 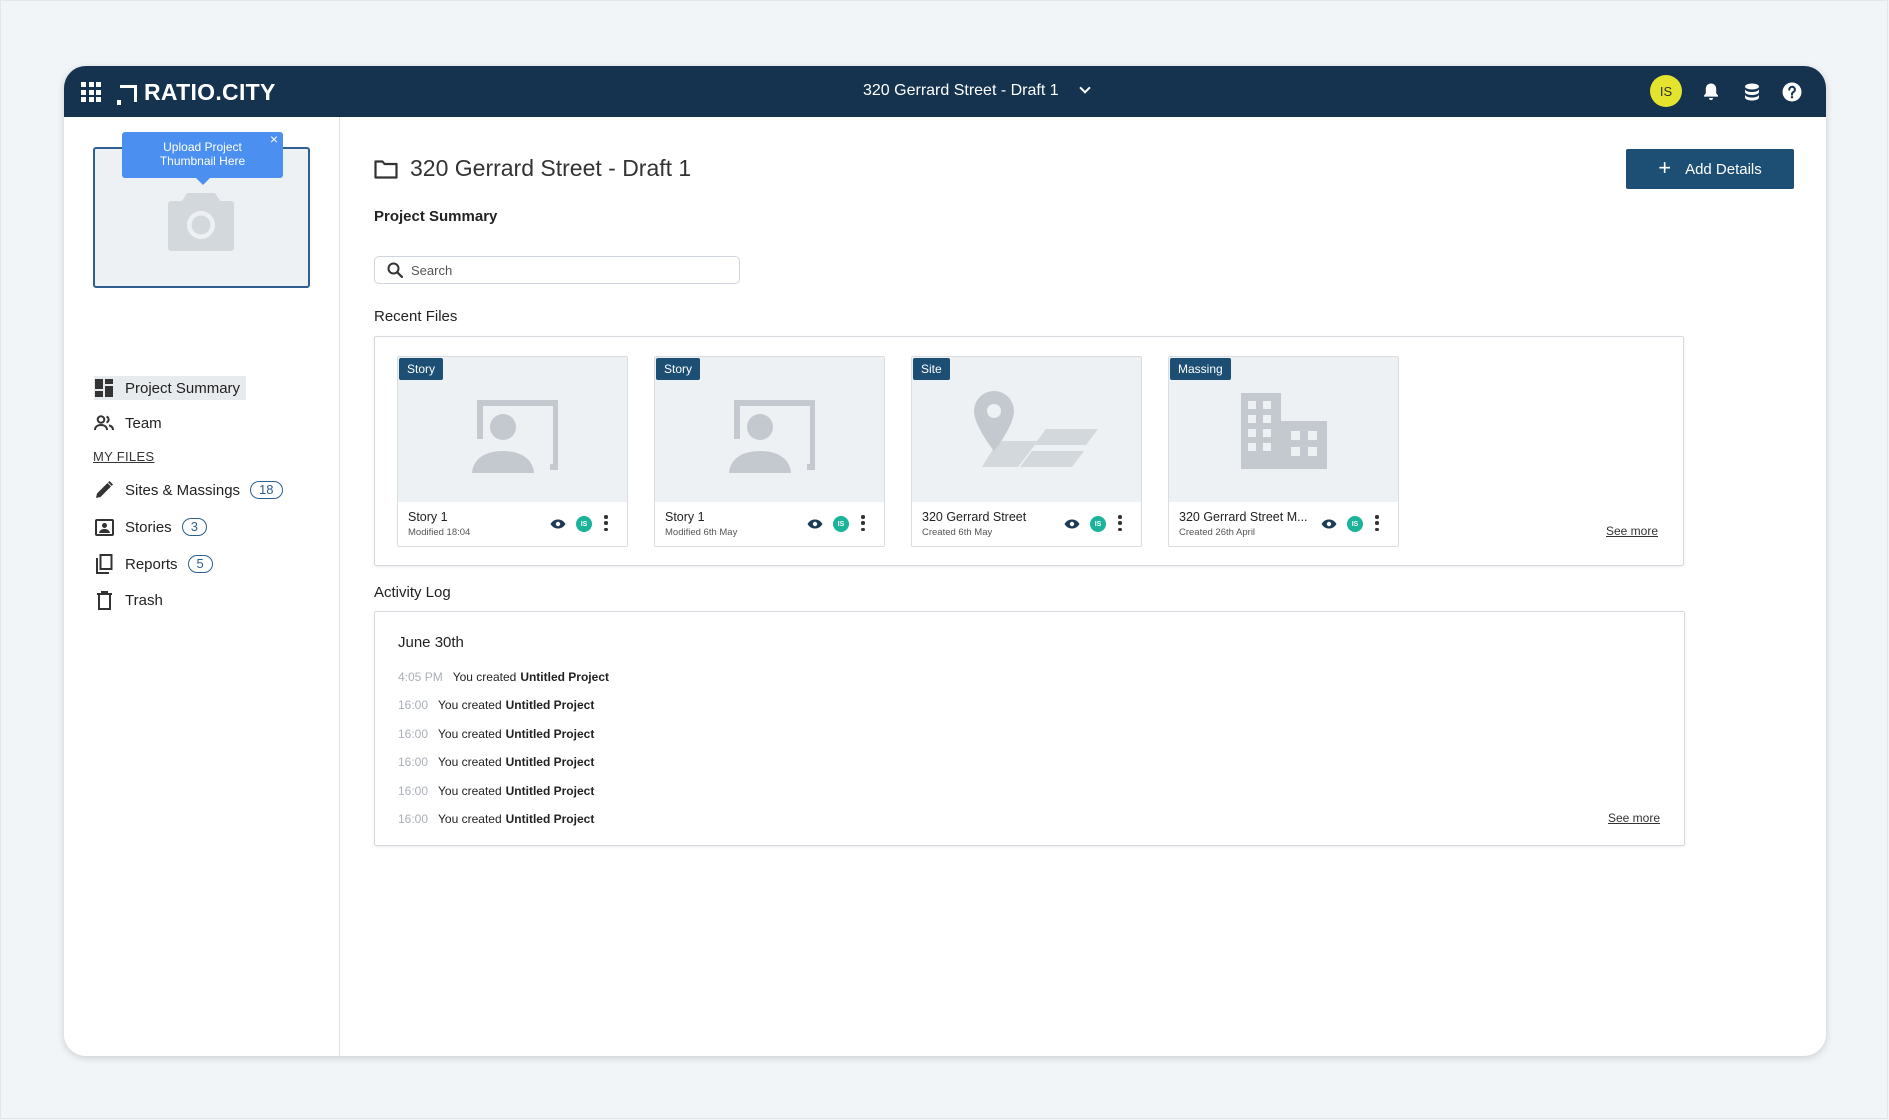 What do you see at coordinates (1036, 429) in the screenshot?
I see `site-placeholder-icon` at bounding box center [1036, 429].